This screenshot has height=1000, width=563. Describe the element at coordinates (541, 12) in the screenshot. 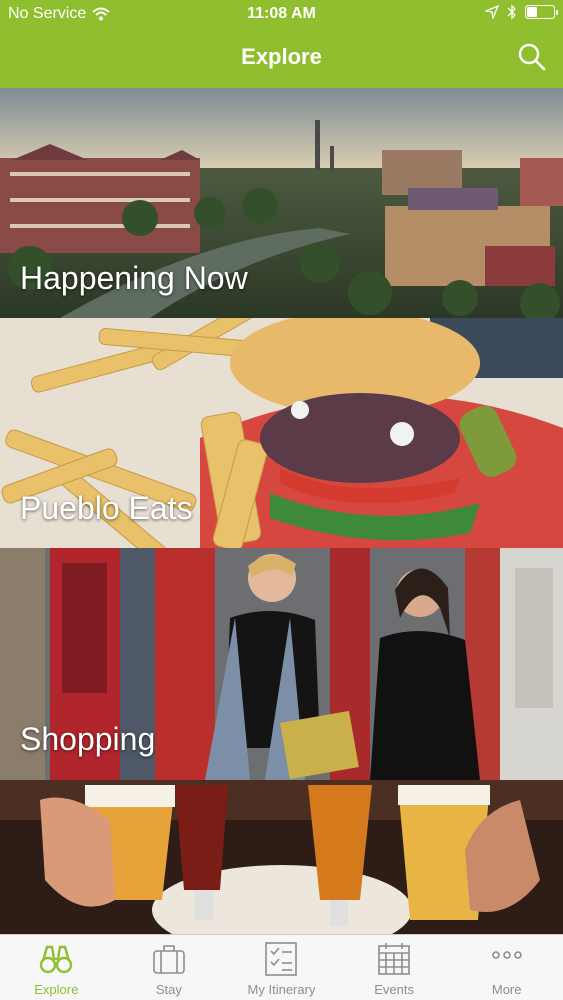

I see `battery-icon` at that location.